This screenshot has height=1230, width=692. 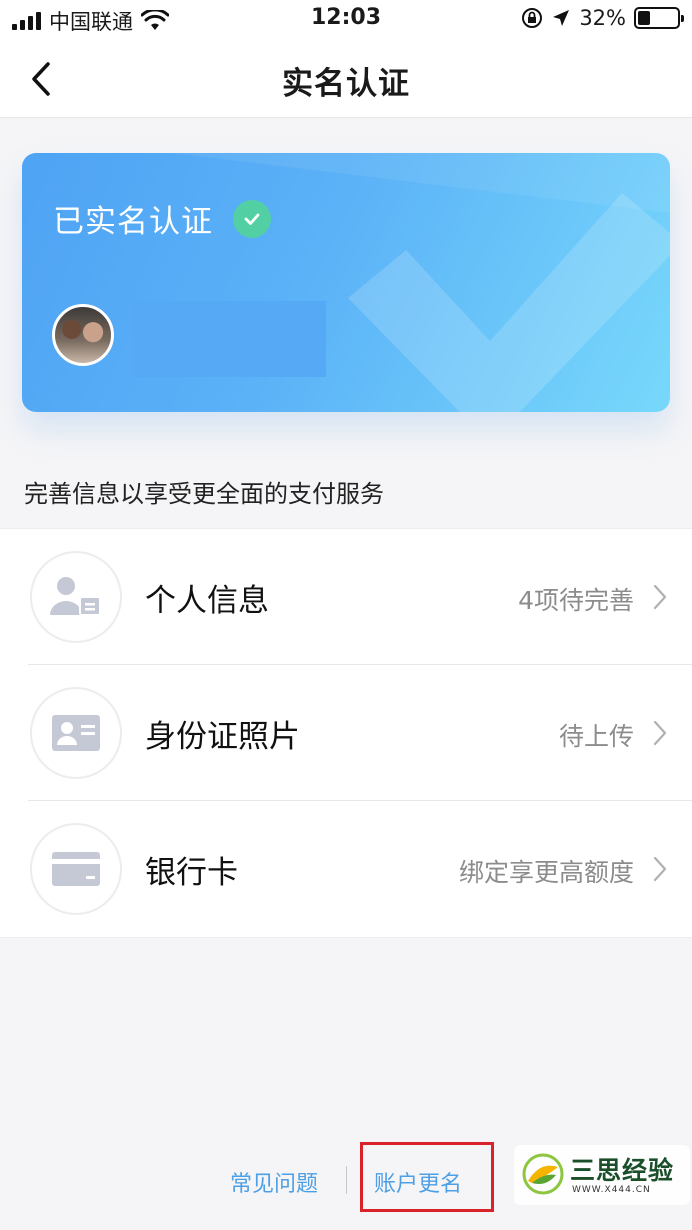 What do you see at coordinates (346, 20) in the screenshot?
I see `status-bar: 中国联通 12:03 32%` at bounding box center [346, 20].